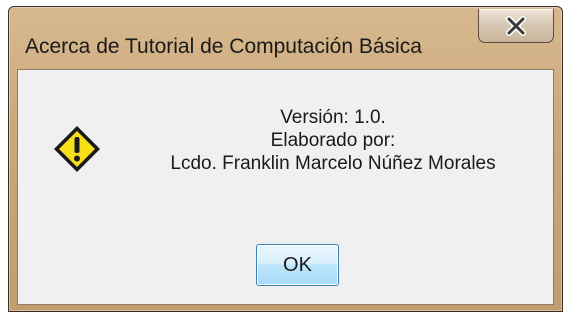 The width and height of the screenshot is (571, 322). Describe the element at coordinates (333, 163) in the screenshot. I see `author-name-text: Lcdo. Franklin Marcelo Núñez Morales` at that location.